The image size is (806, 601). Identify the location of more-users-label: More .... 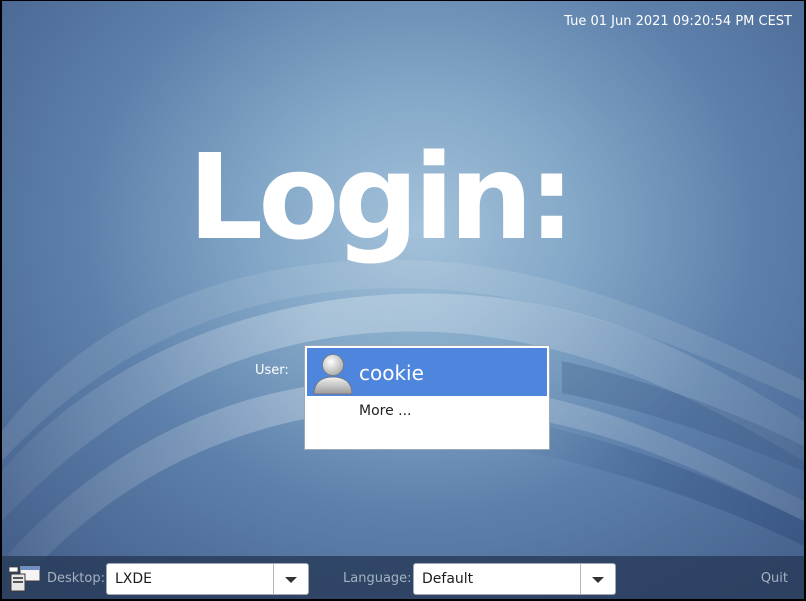
(385, 411).